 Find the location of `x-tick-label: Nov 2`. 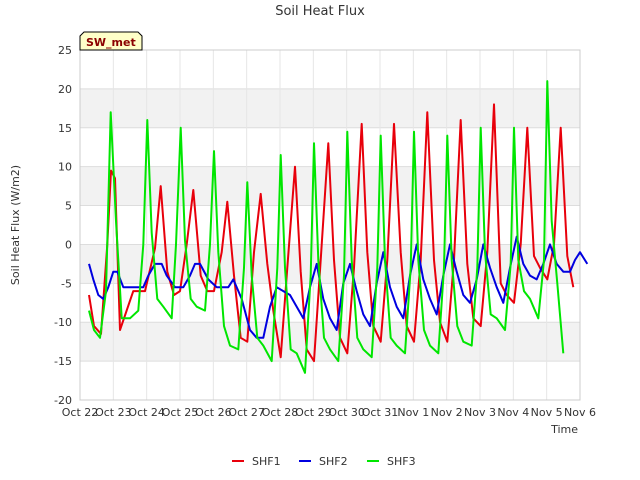

x-tick-label: Nov 2 is located at coordinates (447, 412).